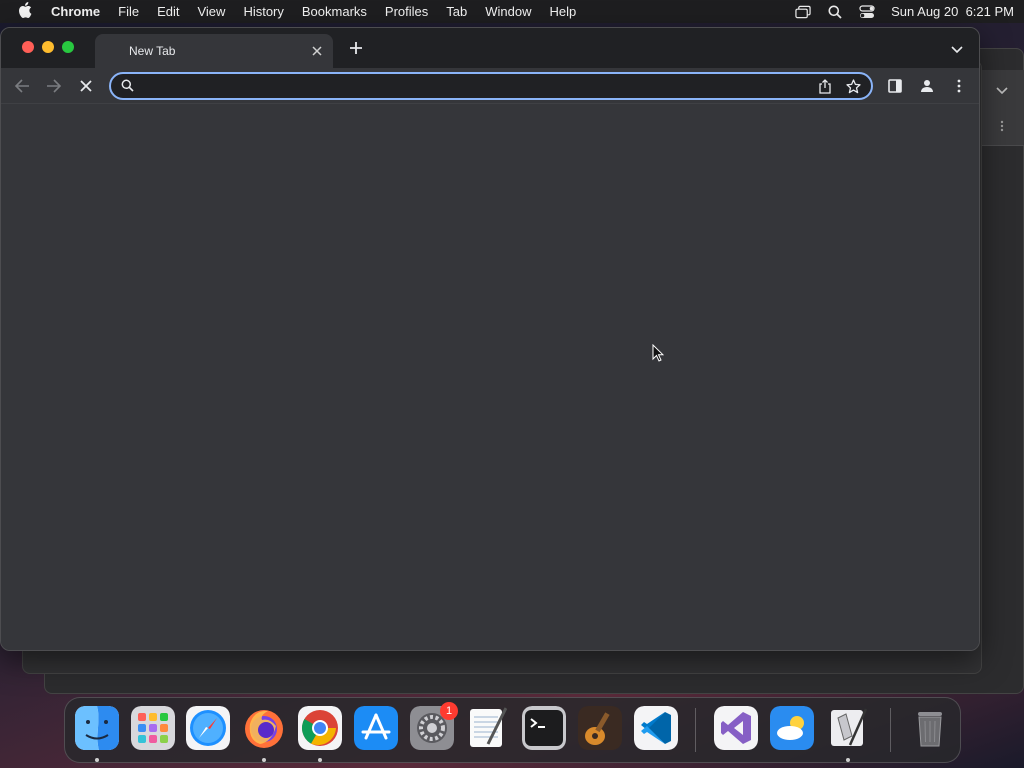  Describe the element at coordinates (959, 86) in the screenshot. I see `chrome-menu-icon` at that location.